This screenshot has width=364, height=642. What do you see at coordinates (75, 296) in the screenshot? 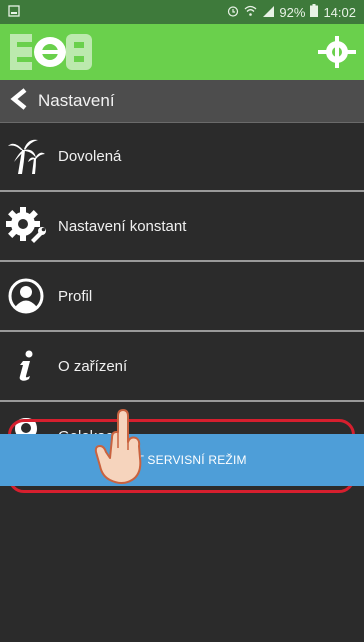
I see `menu-item-label: Profil` at bounding box center [75, 296].